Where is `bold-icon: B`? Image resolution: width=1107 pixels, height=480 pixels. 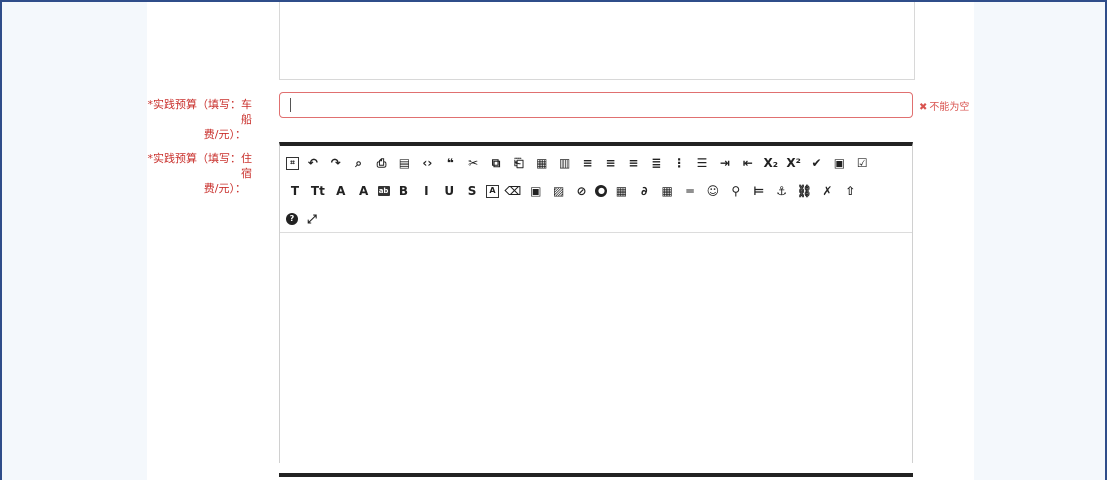
bold-icon: B is located at coordinates (403, 191).